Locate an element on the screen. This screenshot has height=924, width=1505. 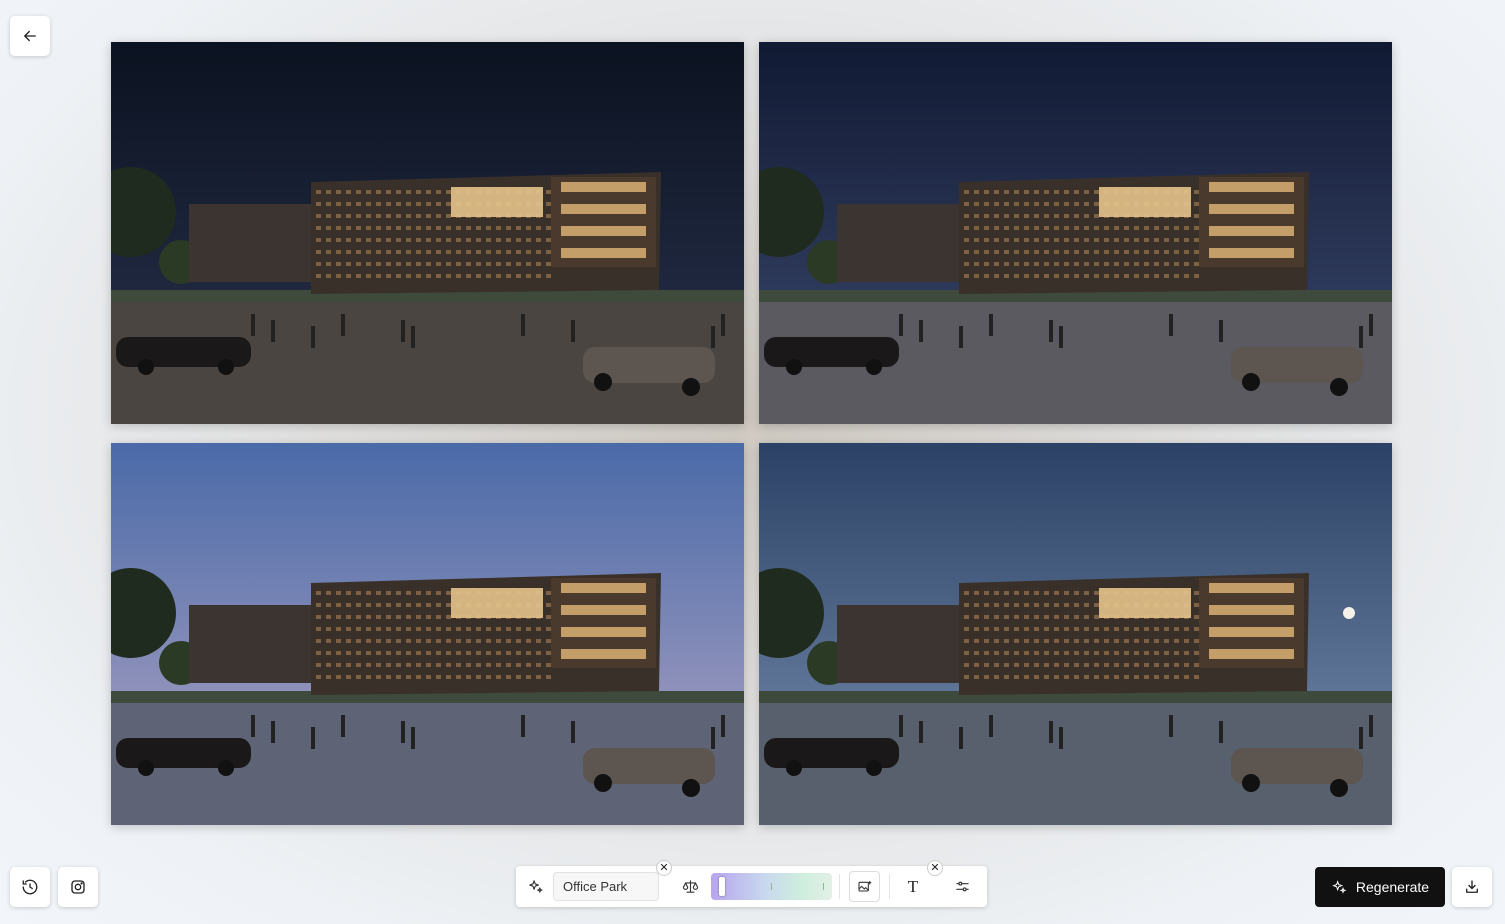
strength-slider is located at coordinates (771, 886).